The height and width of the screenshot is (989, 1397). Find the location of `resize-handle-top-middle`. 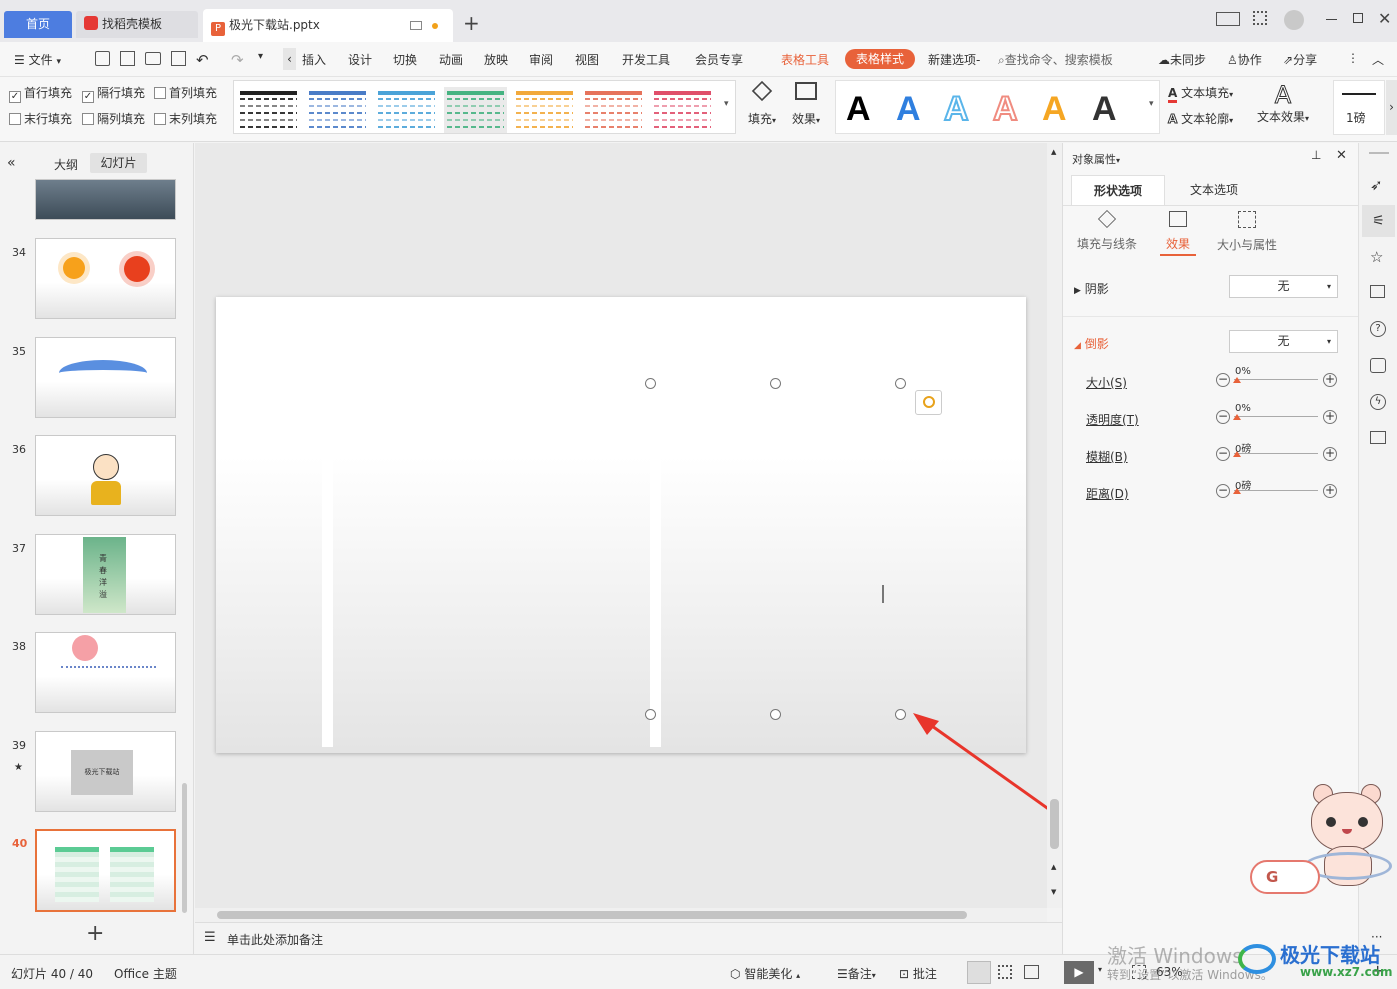

resize-handle-top-middle is located at coordinates (775, 383).